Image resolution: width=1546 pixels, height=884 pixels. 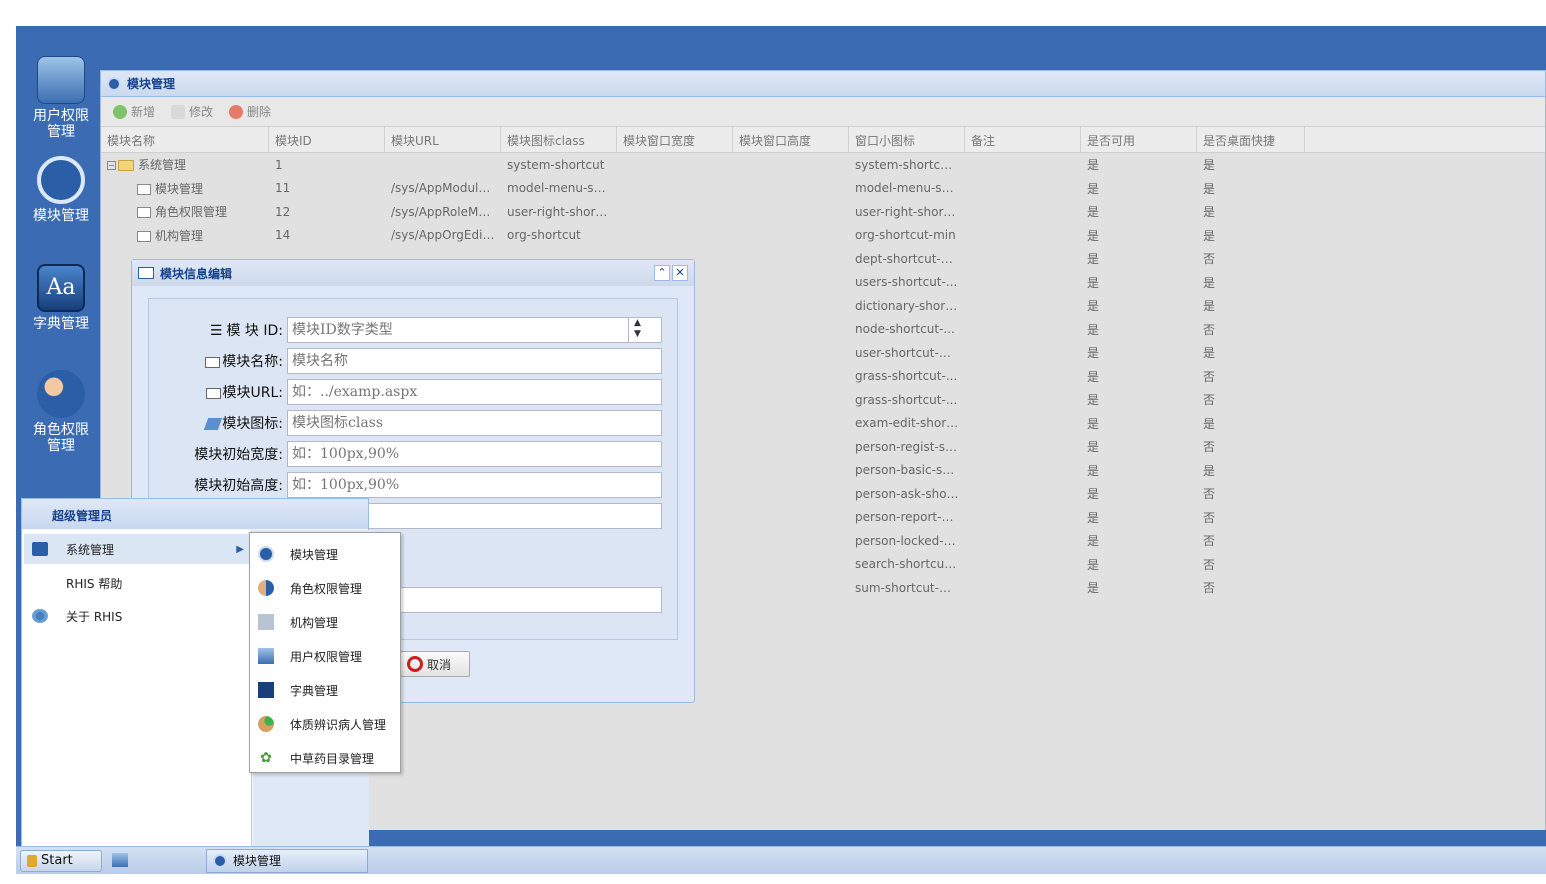 I want to click on column-header: 模块图标class, so click(x=559, y=139).